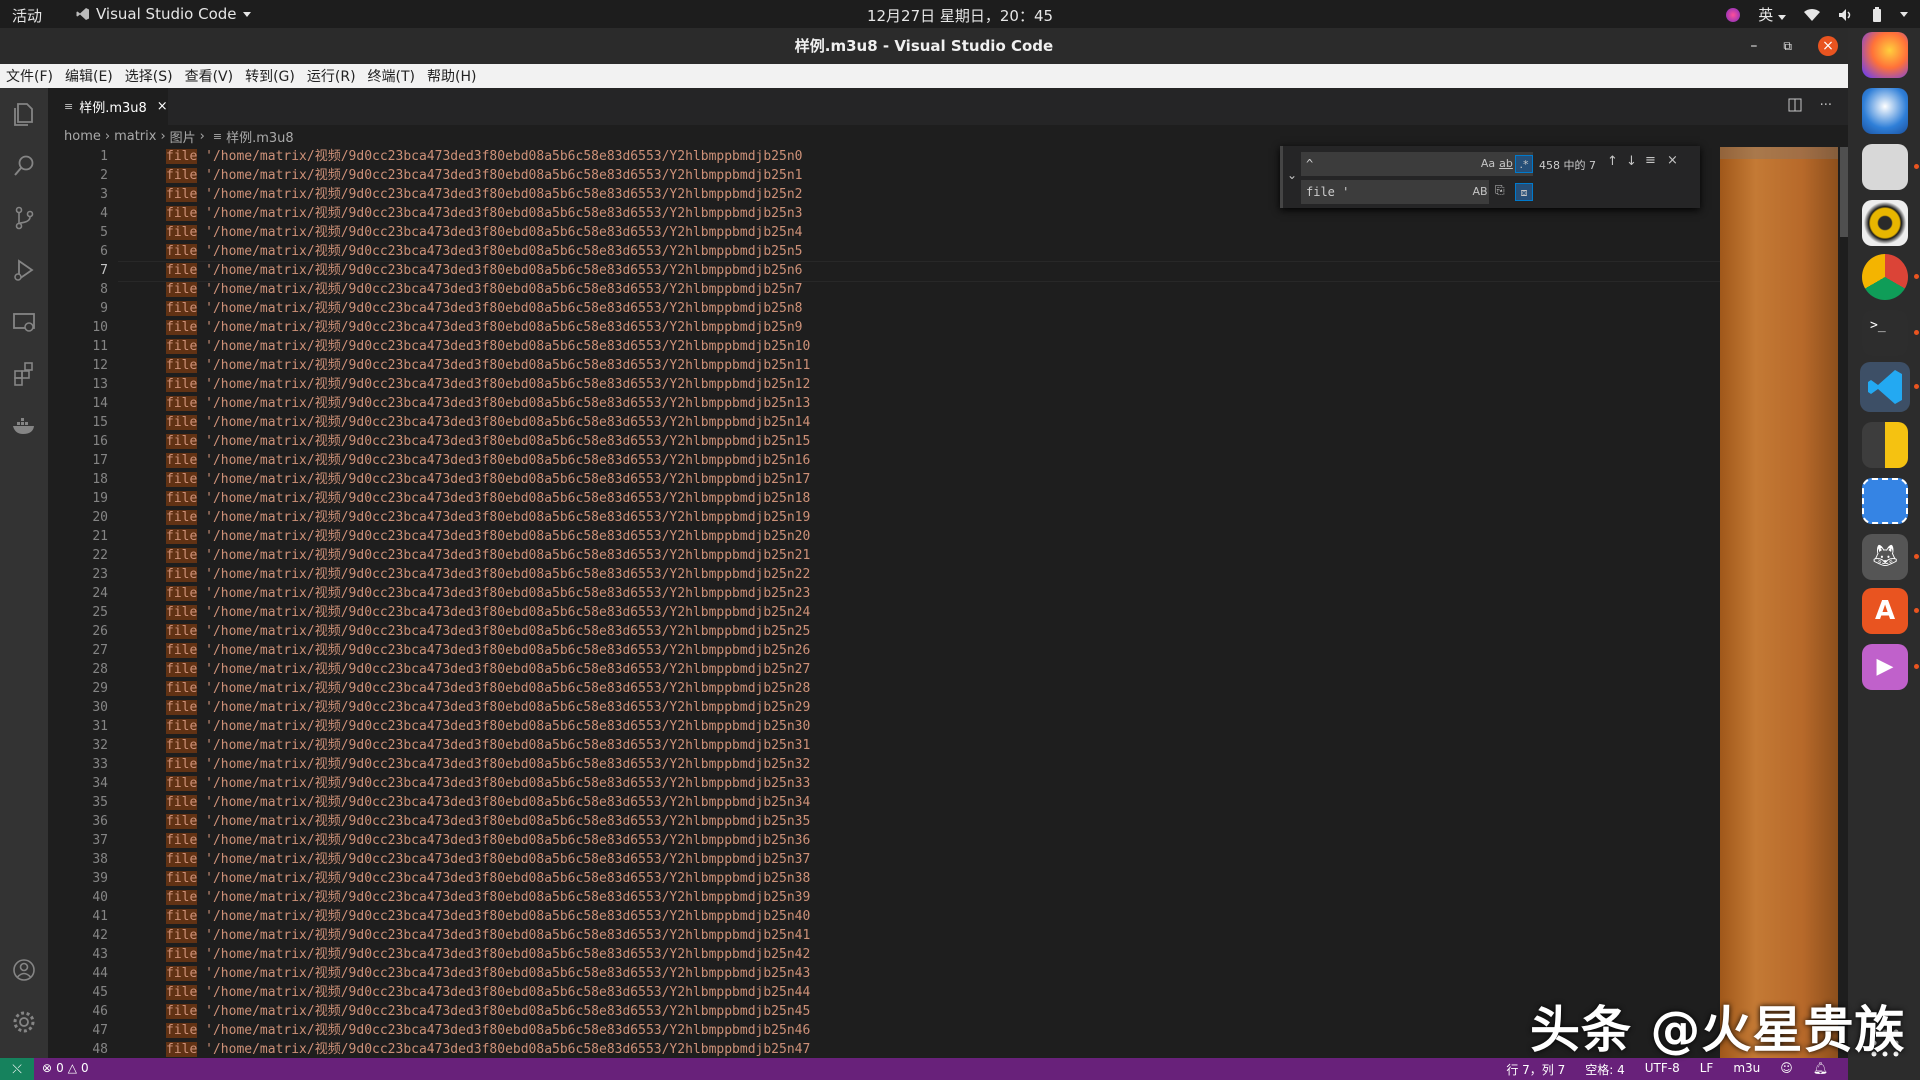  Describe the element at coordinates (24, 1022) in the screenshot. I see `settings-gear-icon` at that location.